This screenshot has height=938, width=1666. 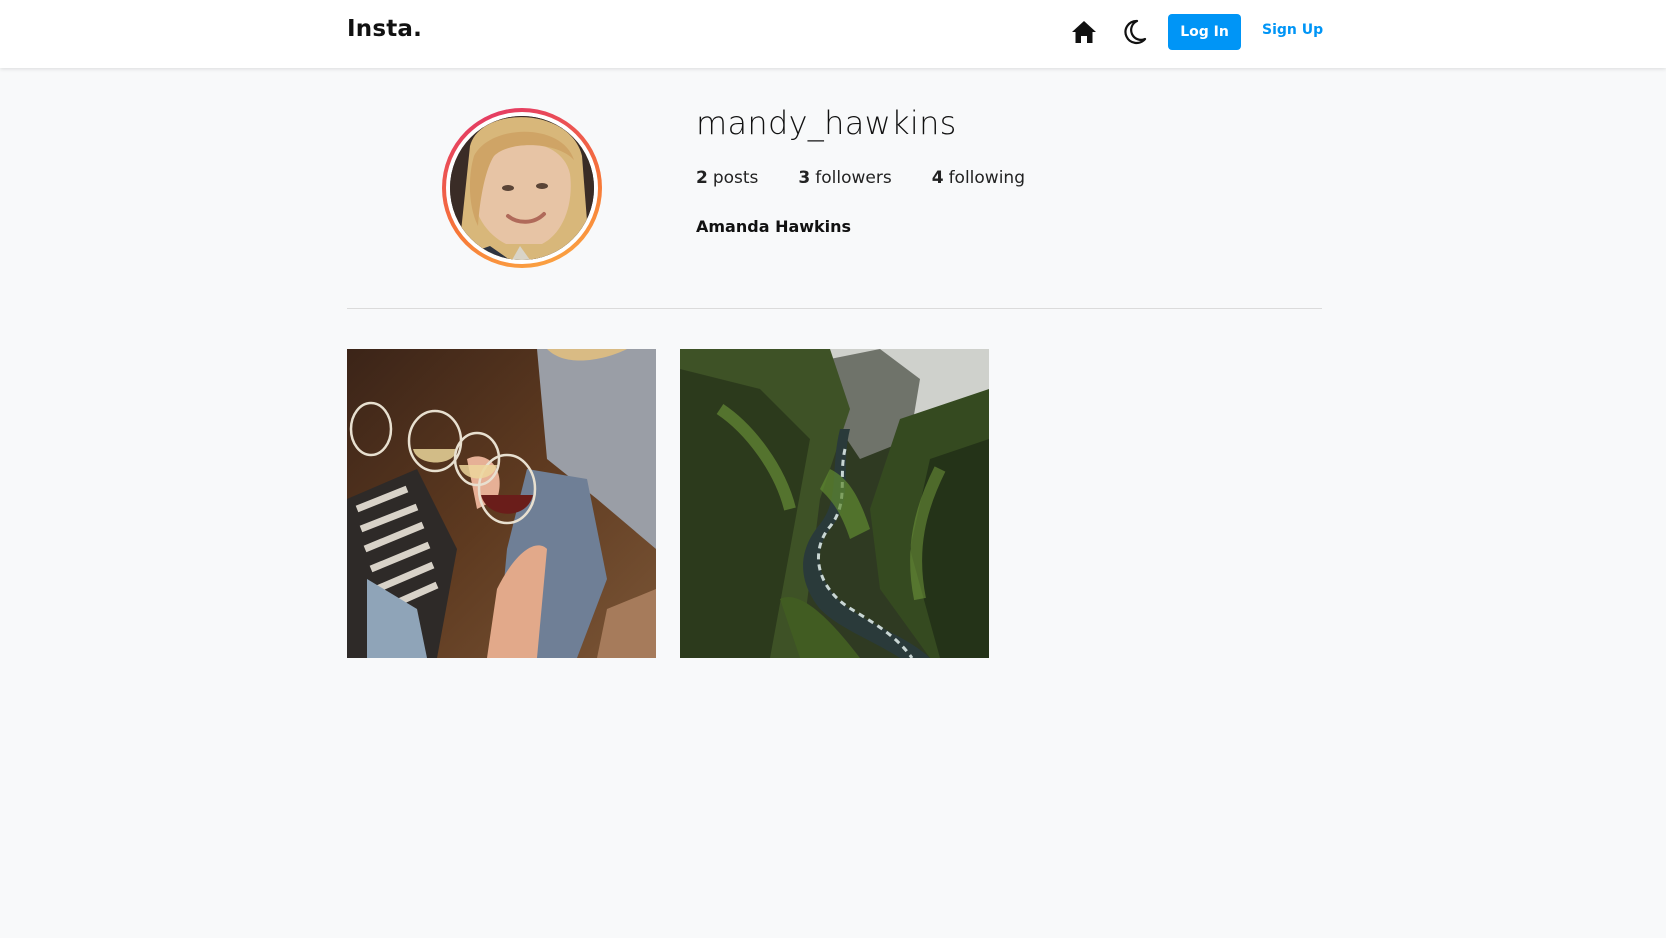 I want to click on following-count-value: 4, so click(x=937, y=178).